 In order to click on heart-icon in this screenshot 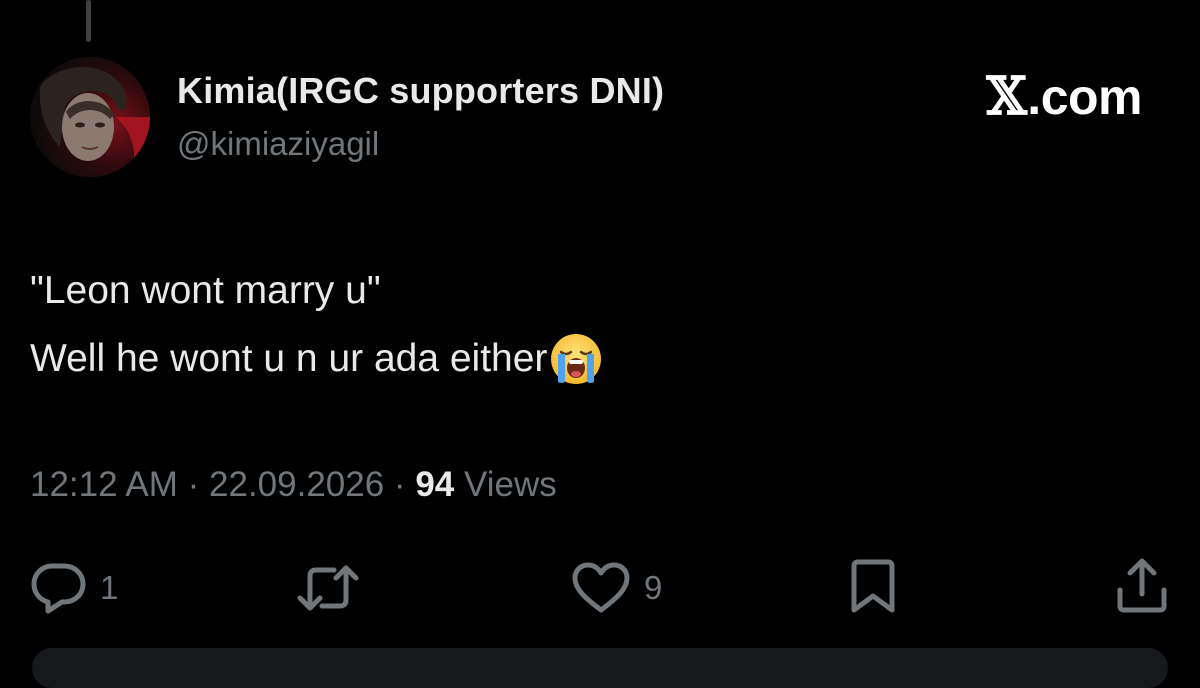, I will do `click(601, 587)`.